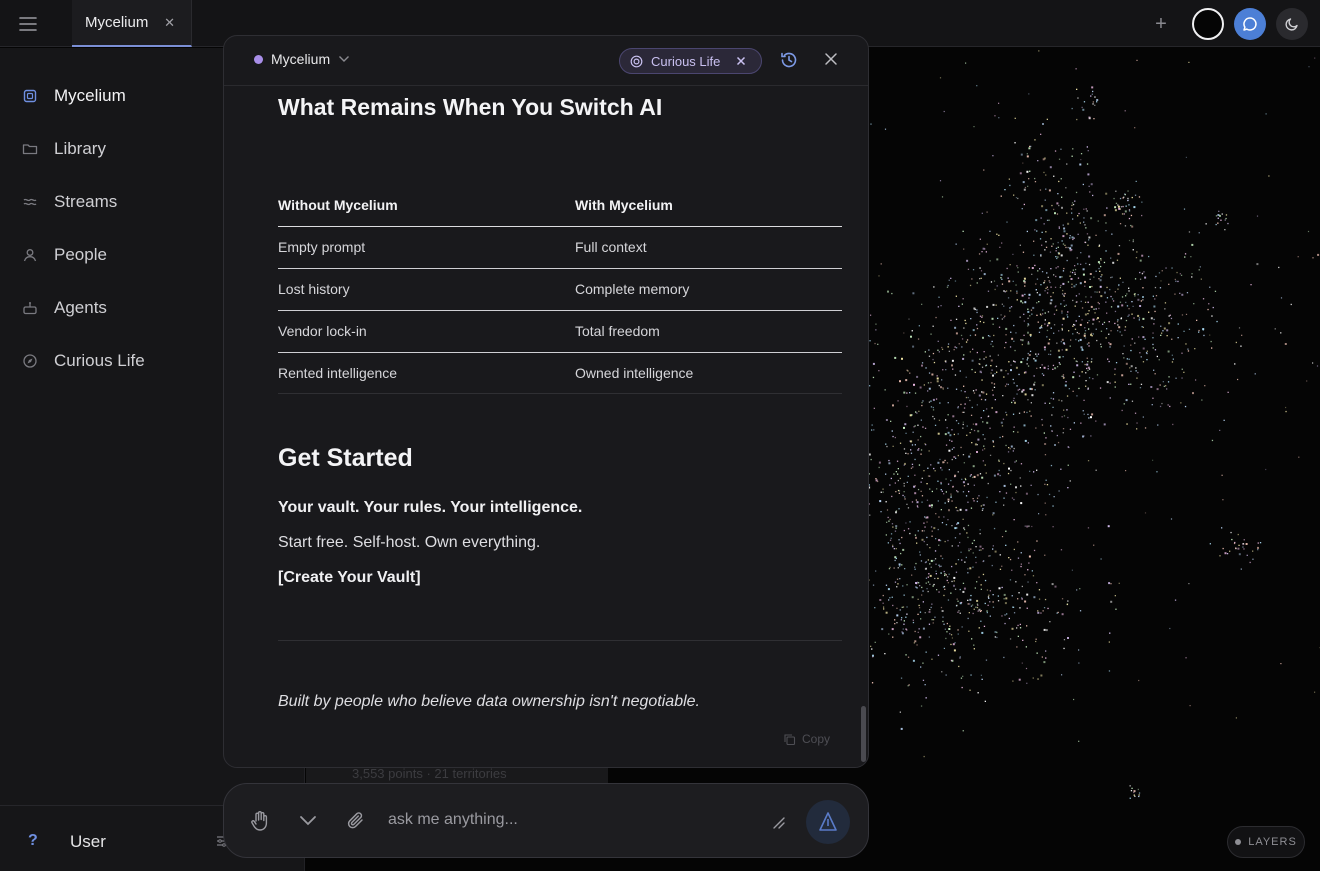 This screenshot has width=1320, height=871. Describe the element at coordinates (302, 59) in the screenshot. I see `workspace-select: Mycelium` at that location.